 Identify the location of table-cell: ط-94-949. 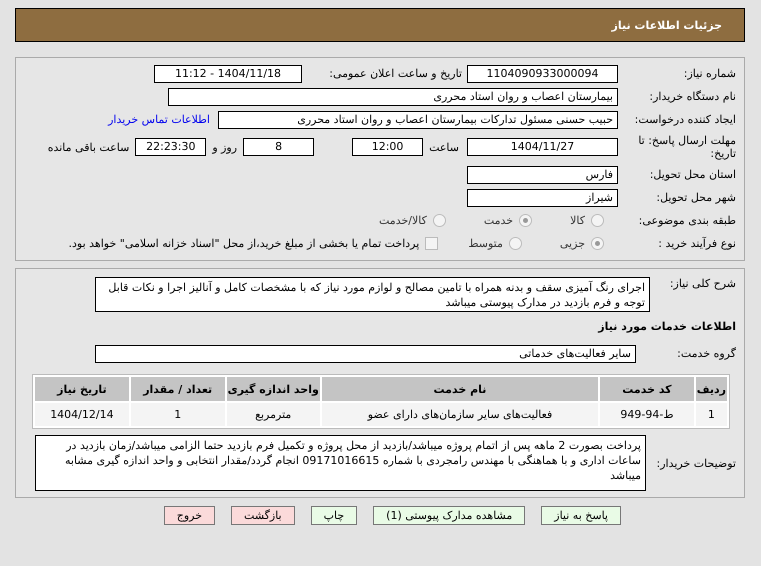
(647, 414).